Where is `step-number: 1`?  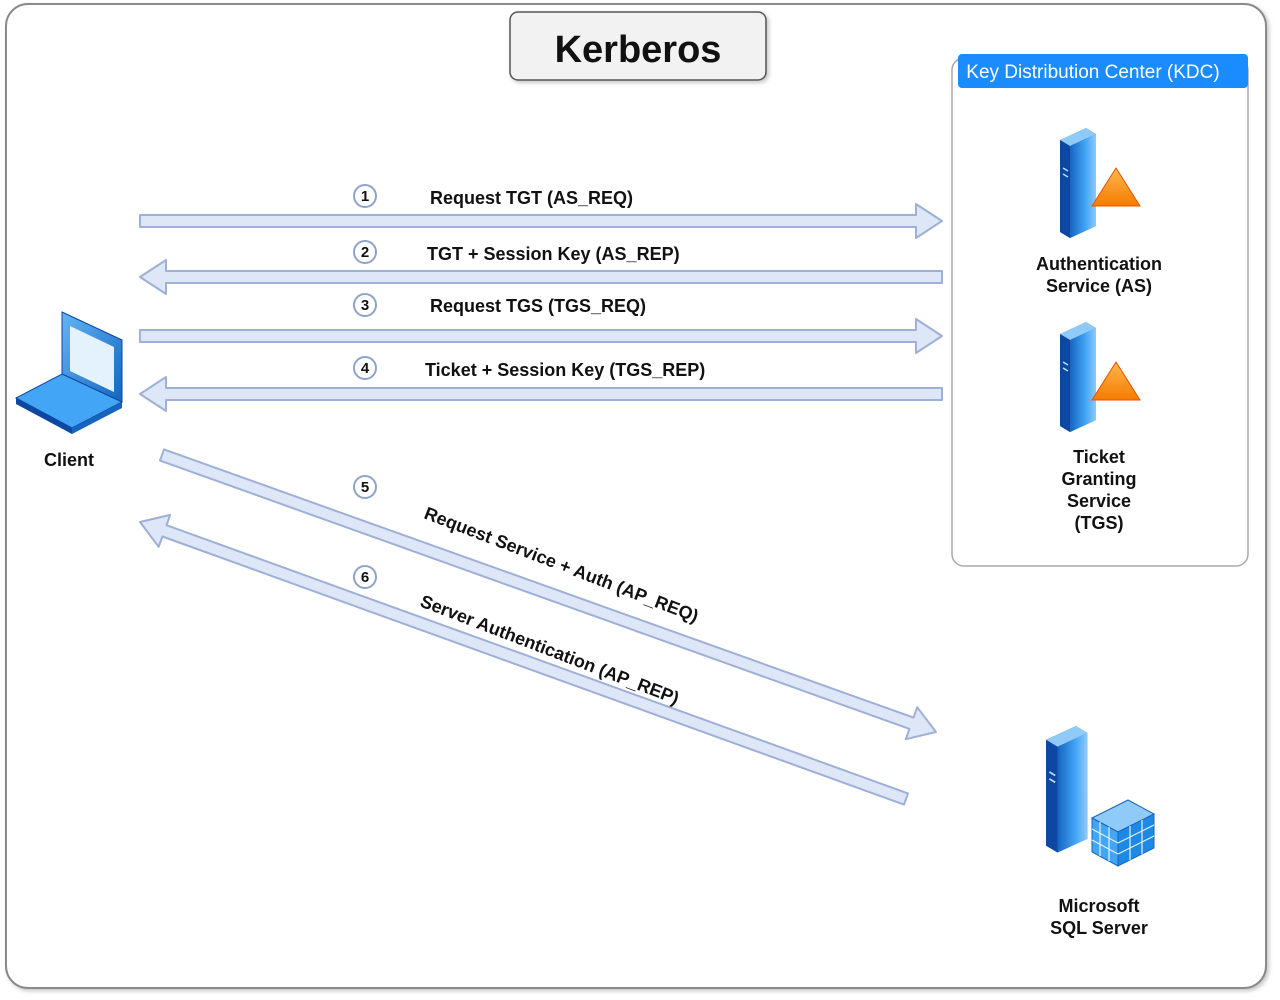 step-number: 1 is located at coordinates (365, 196).